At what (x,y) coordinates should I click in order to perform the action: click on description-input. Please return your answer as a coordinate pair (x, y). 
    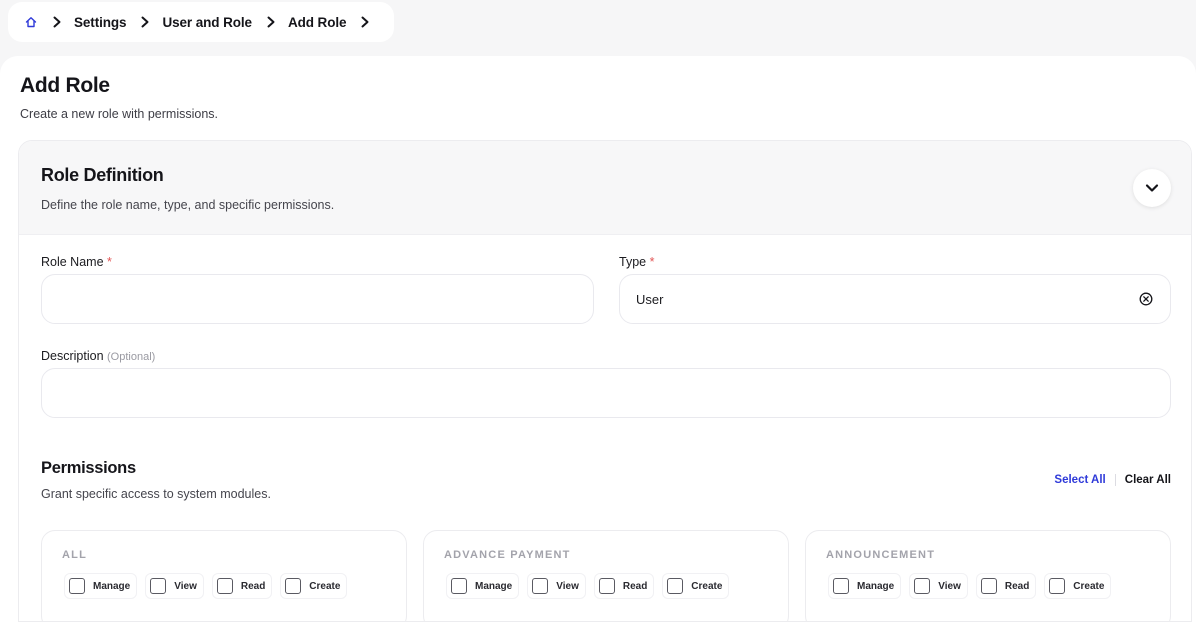
    Looking at the image, I should click on (606, 393).